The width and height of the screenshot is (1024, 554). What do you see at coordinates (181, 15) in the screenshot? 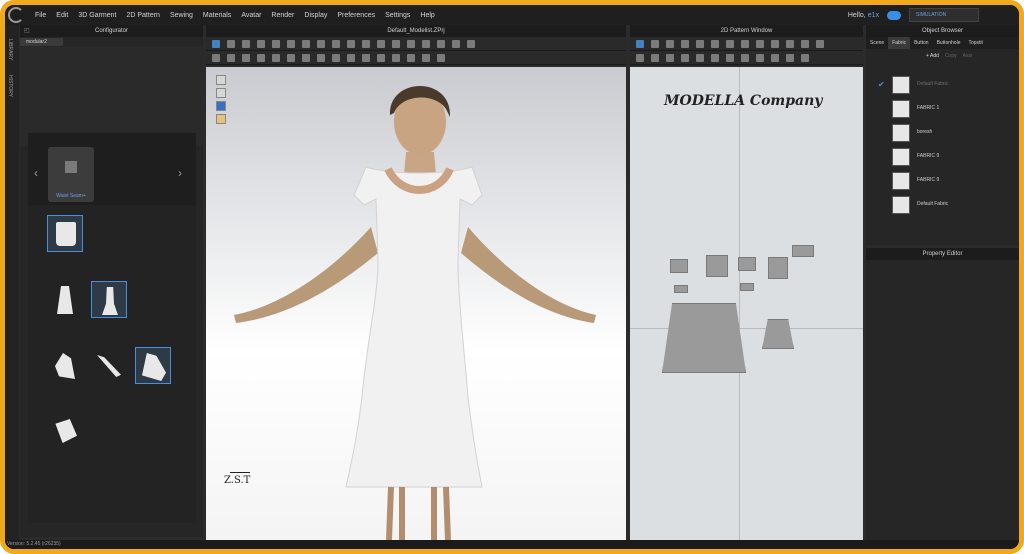
I see `menu-sewing: Sewing` at bounding box center [181, 15].